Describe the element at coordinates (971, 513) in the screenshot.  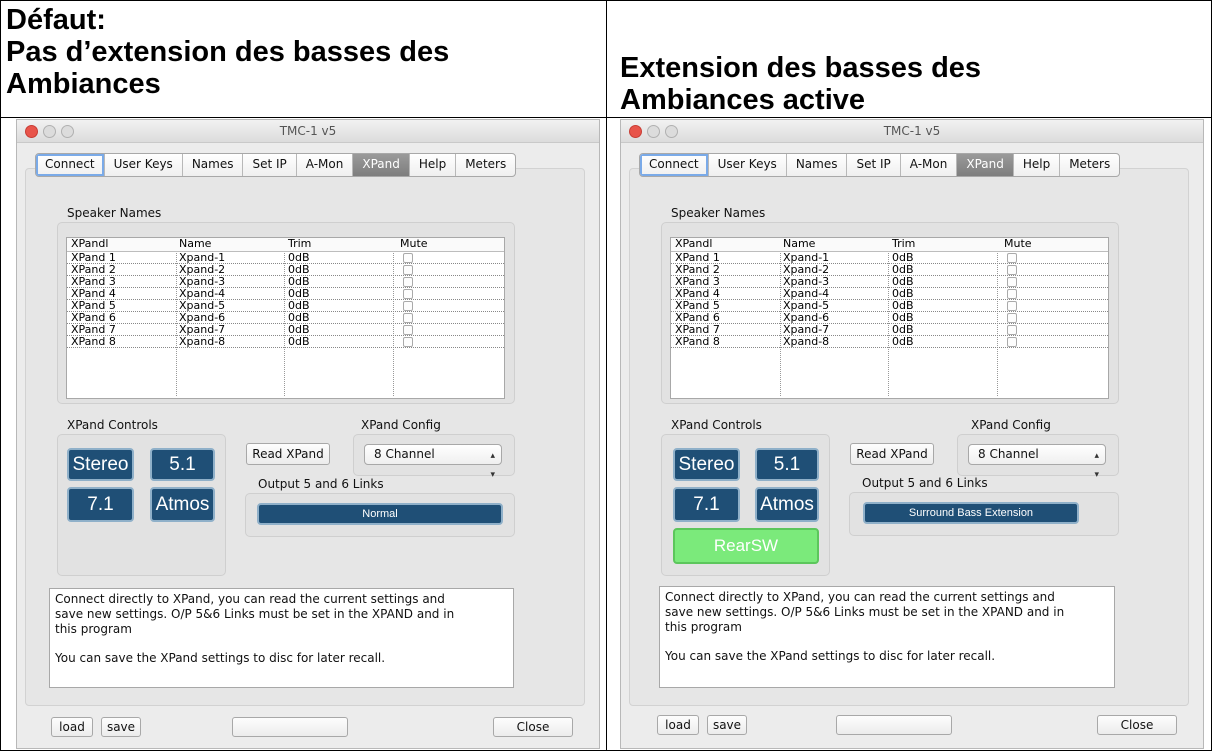
I see `output-links-button: Surround Bass Extension` at that location.